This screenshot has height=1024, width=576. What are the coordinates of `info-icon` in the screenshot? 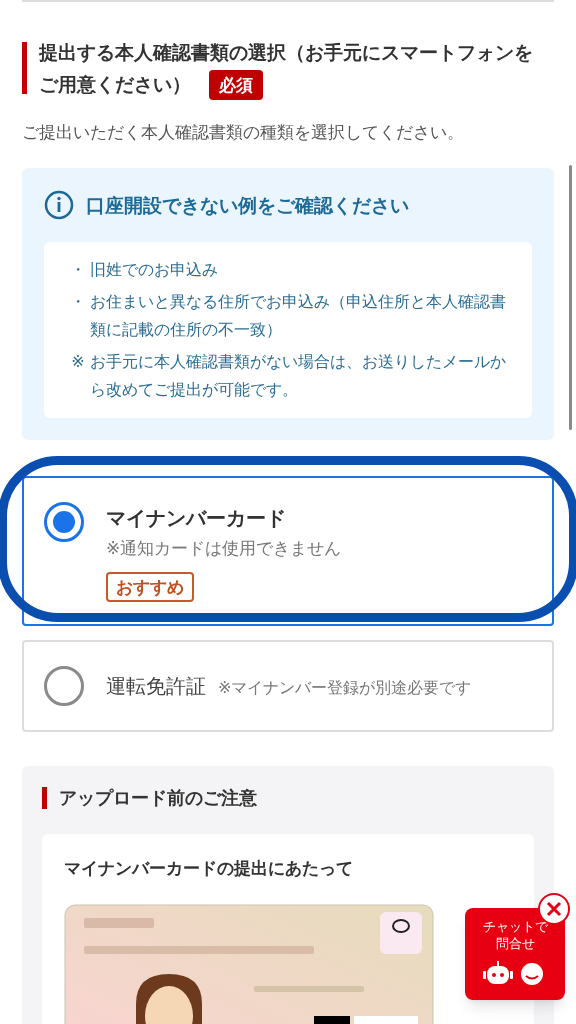 It's located at (59, 205).